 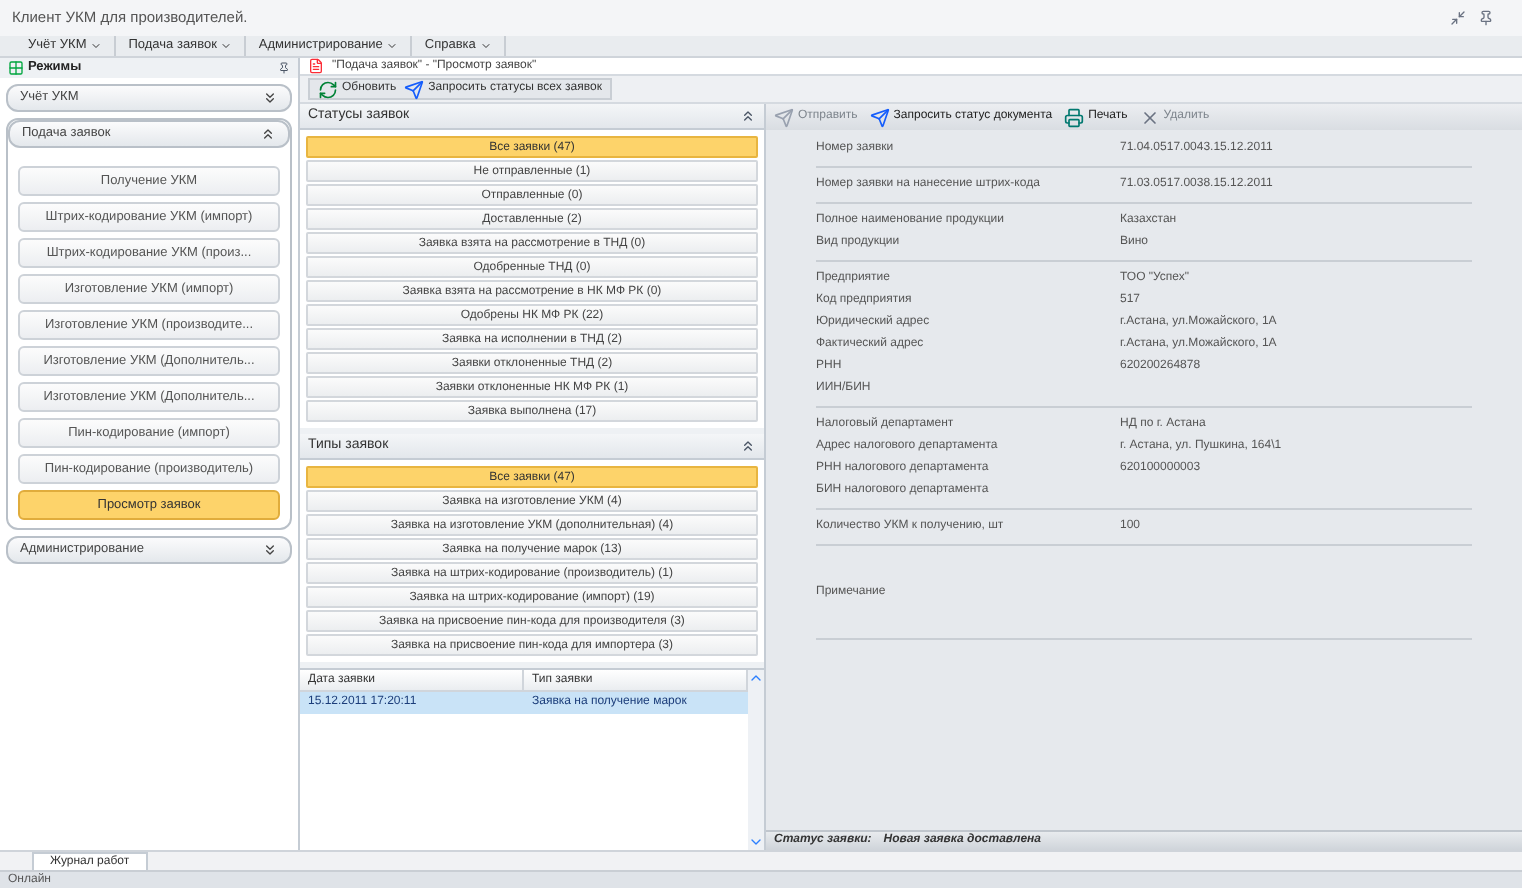 What do you see at coordinates (756, 760) in the screenshot?
I see `scrollbar` at bounding box center [756, 760].